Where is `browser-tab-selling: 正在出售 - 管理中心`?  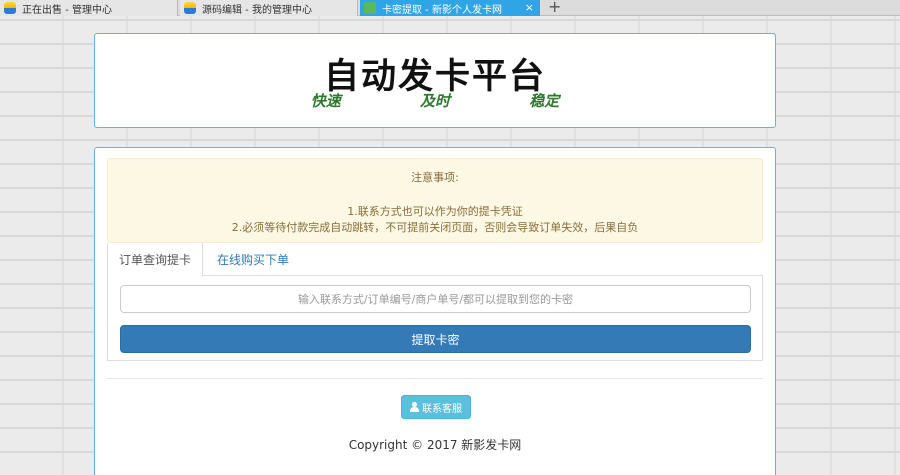 browser-tab-selling: 正在出售 - 管理中心 is located at coordinates (89, 8).